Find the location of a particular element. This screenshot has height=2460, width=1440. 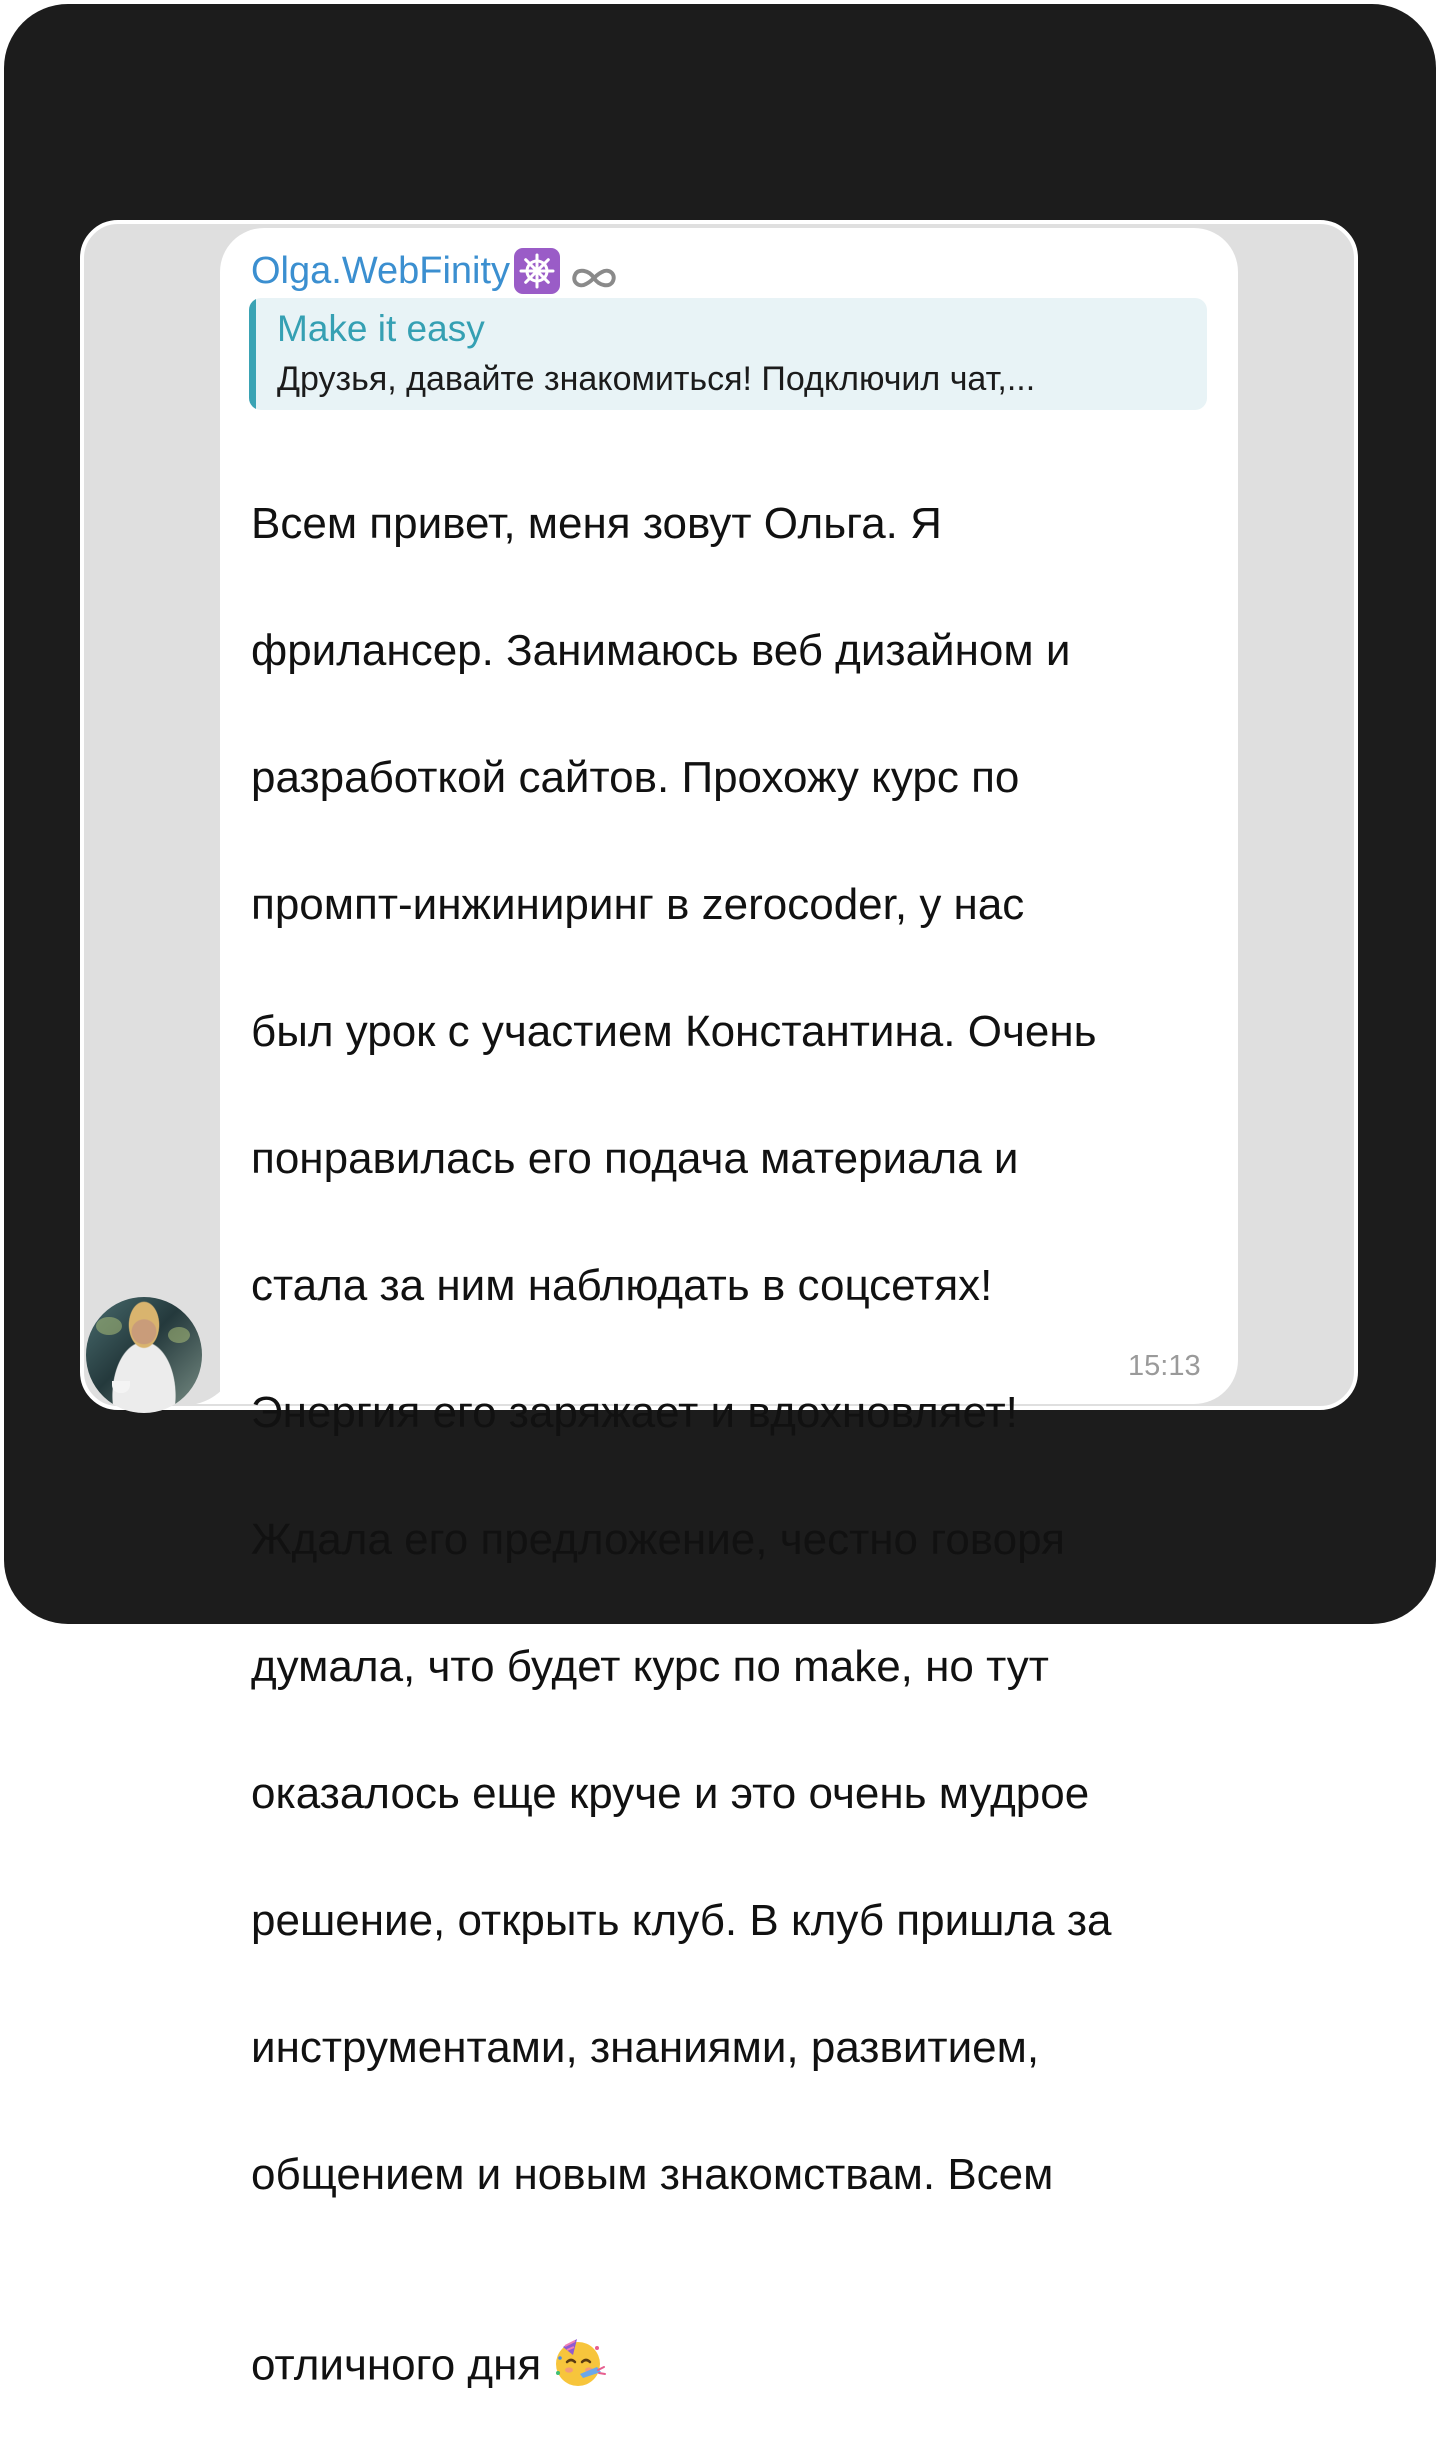

sender-name: Olga.WebFinity is located at coordinates (380, 271).